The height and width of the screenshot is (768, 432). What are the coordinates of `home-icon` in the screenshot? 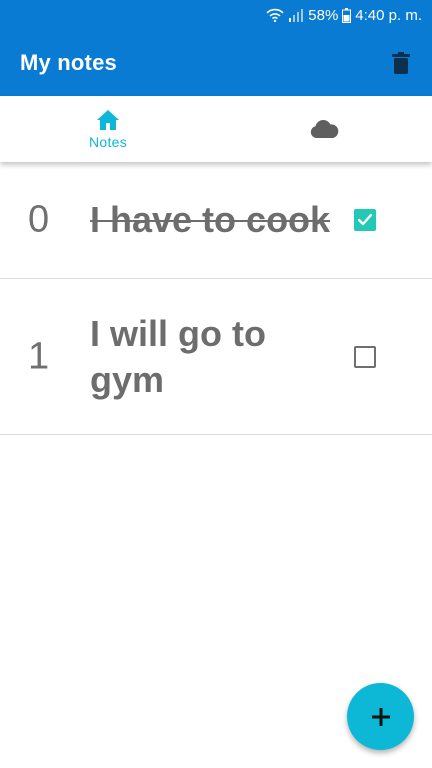 It's located at (108, 119).